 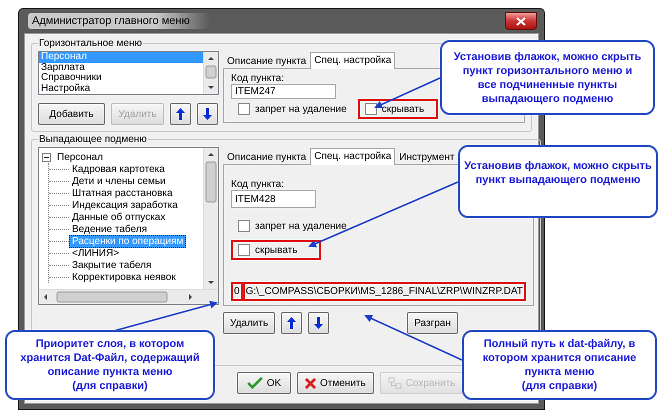 What do you see at coordinates (95, 253) in the screenshot?
I see `tree-item: <ЛИНИЯ>` at bounding box center [95, 253].